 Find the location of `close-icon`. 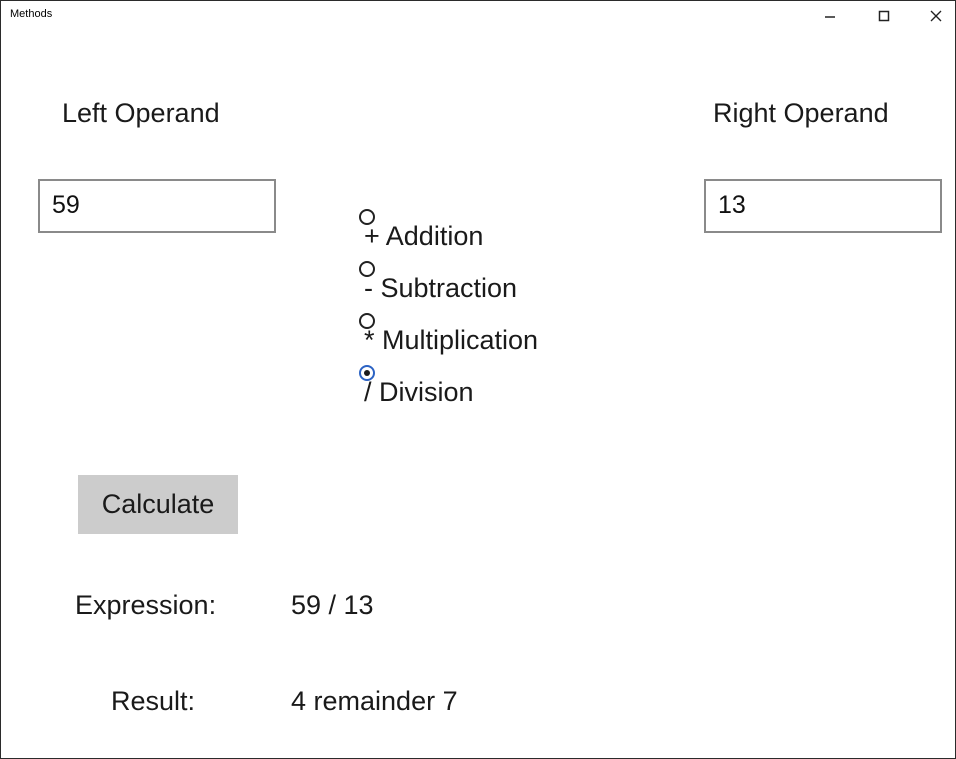

close-icon is located at coordinates (936, 16).